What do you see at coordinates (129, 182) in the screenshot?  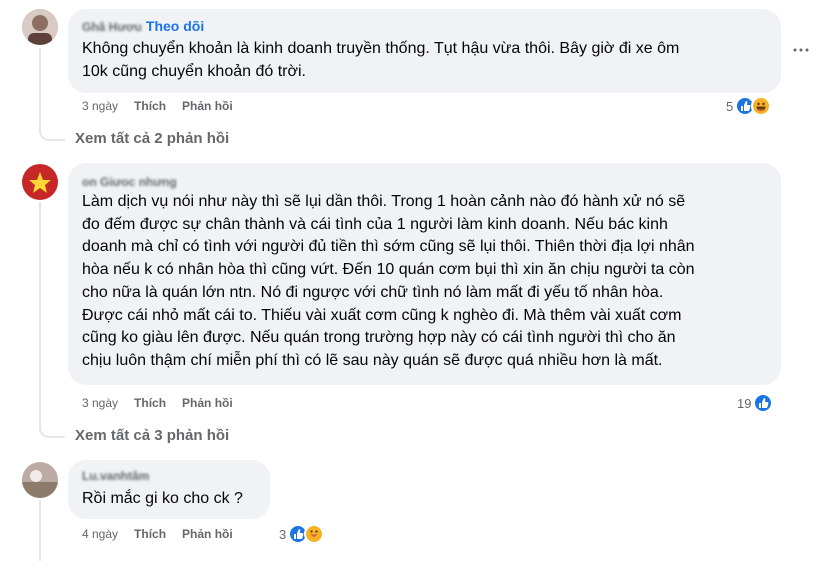 I see `comment-author: on Giưoc nhưng` at bounding box center [129, 182].